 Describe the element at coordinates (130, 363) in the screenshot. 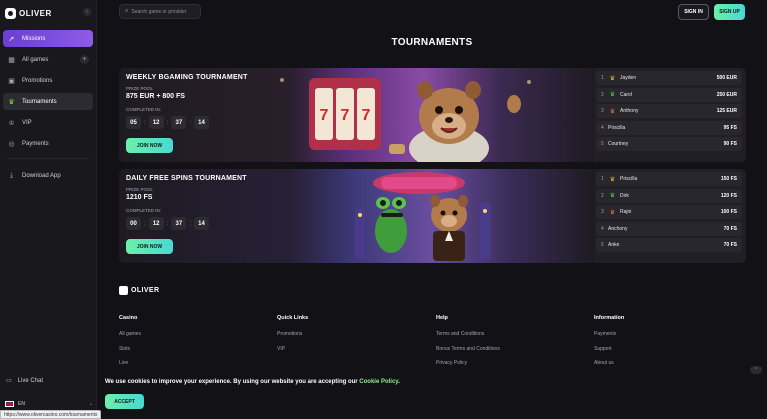

I see `footer-link: Live` at that location.